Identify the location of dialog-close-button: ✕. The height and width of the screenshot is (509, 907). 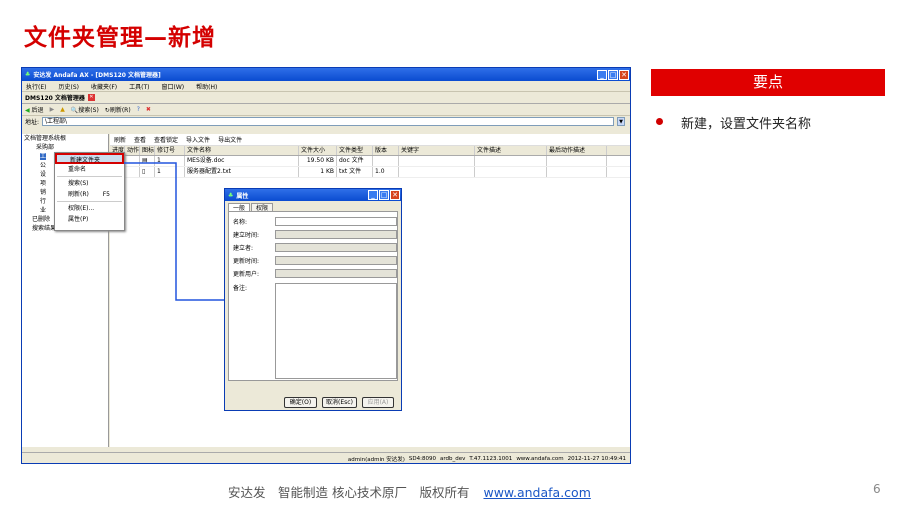
(395, 195).